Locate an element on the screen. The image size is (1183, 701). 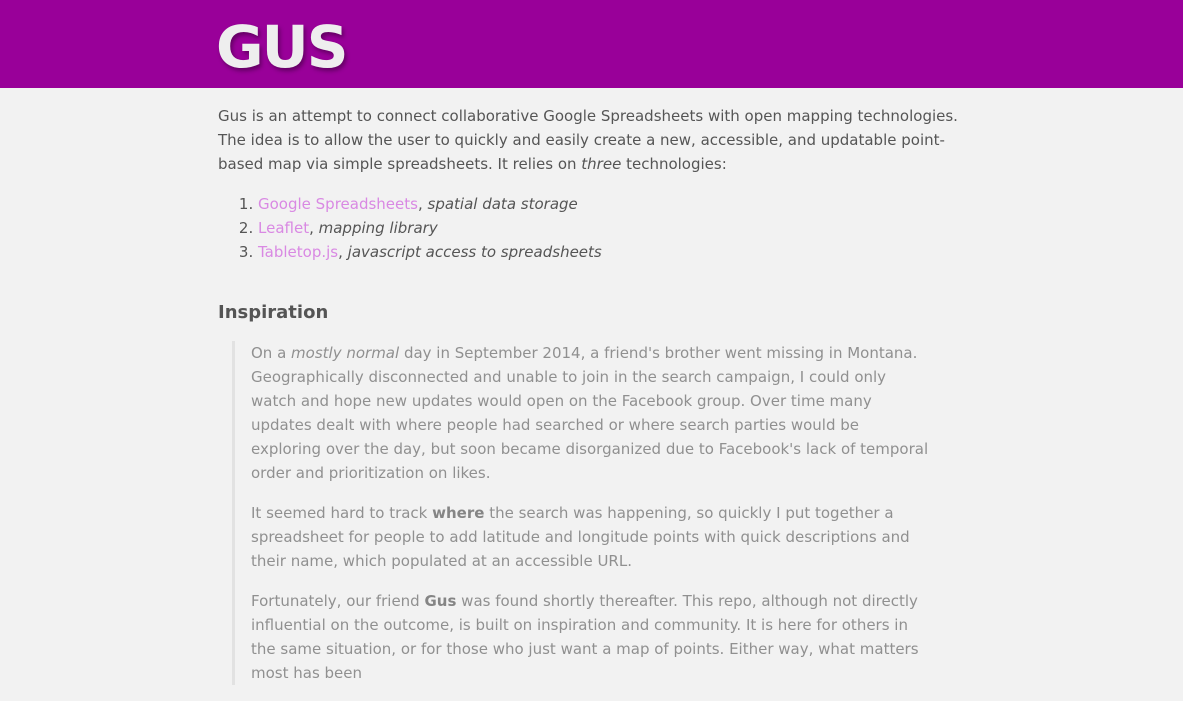
quote-strong: Gus is located at coordinates (440, 601).